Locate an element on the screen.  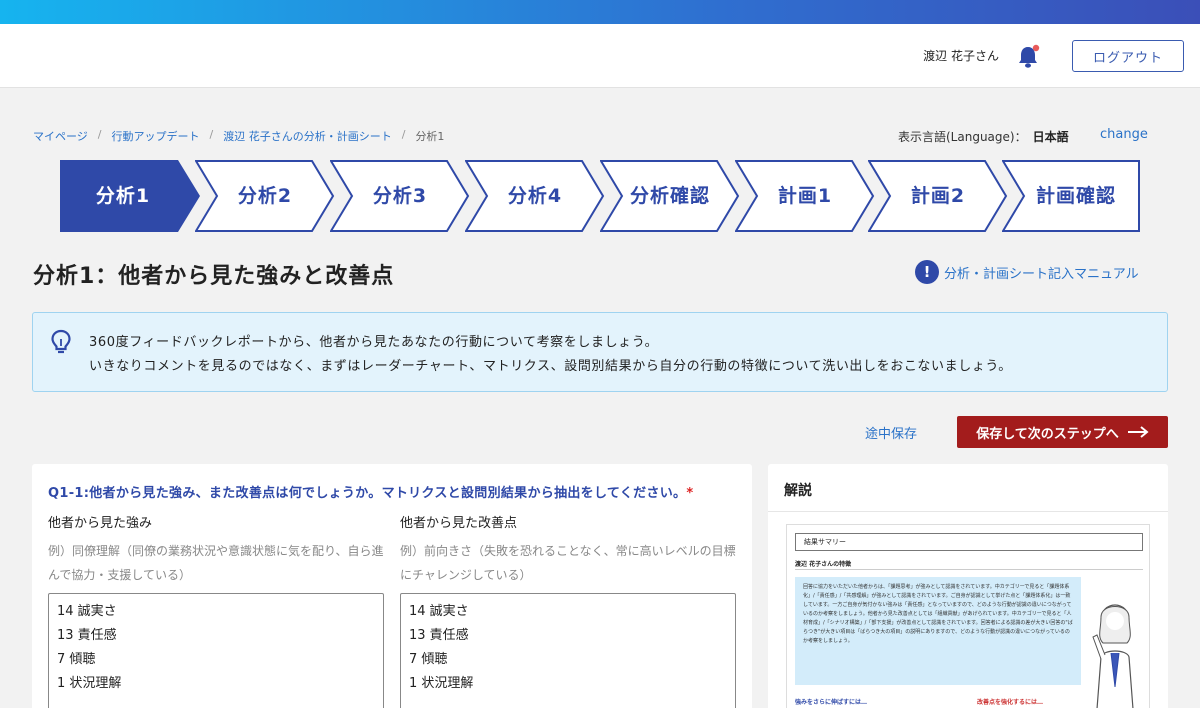
step-progress: 分析1 分析2 分析3 分析4 分析確認 計画1 計画2 計画確認 is located at coordinates (600, 196).